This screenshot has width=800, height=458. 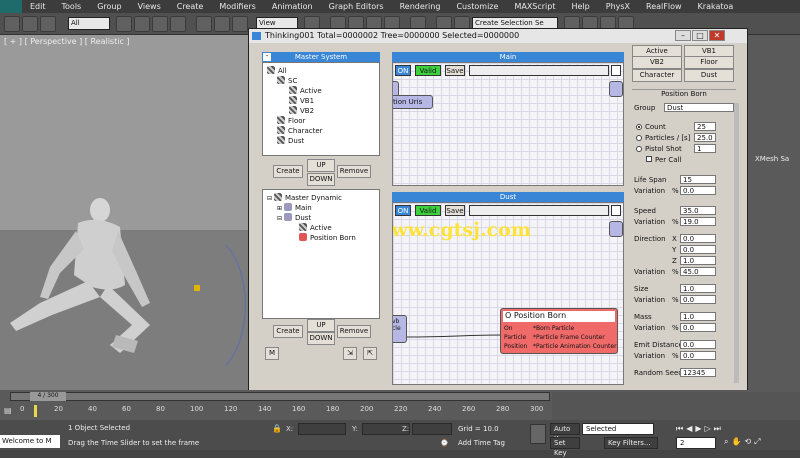 What do you see at coordinates (717, 35) in the screenshot?
I see `close-button: ✕` at bounding box center [717, 35].